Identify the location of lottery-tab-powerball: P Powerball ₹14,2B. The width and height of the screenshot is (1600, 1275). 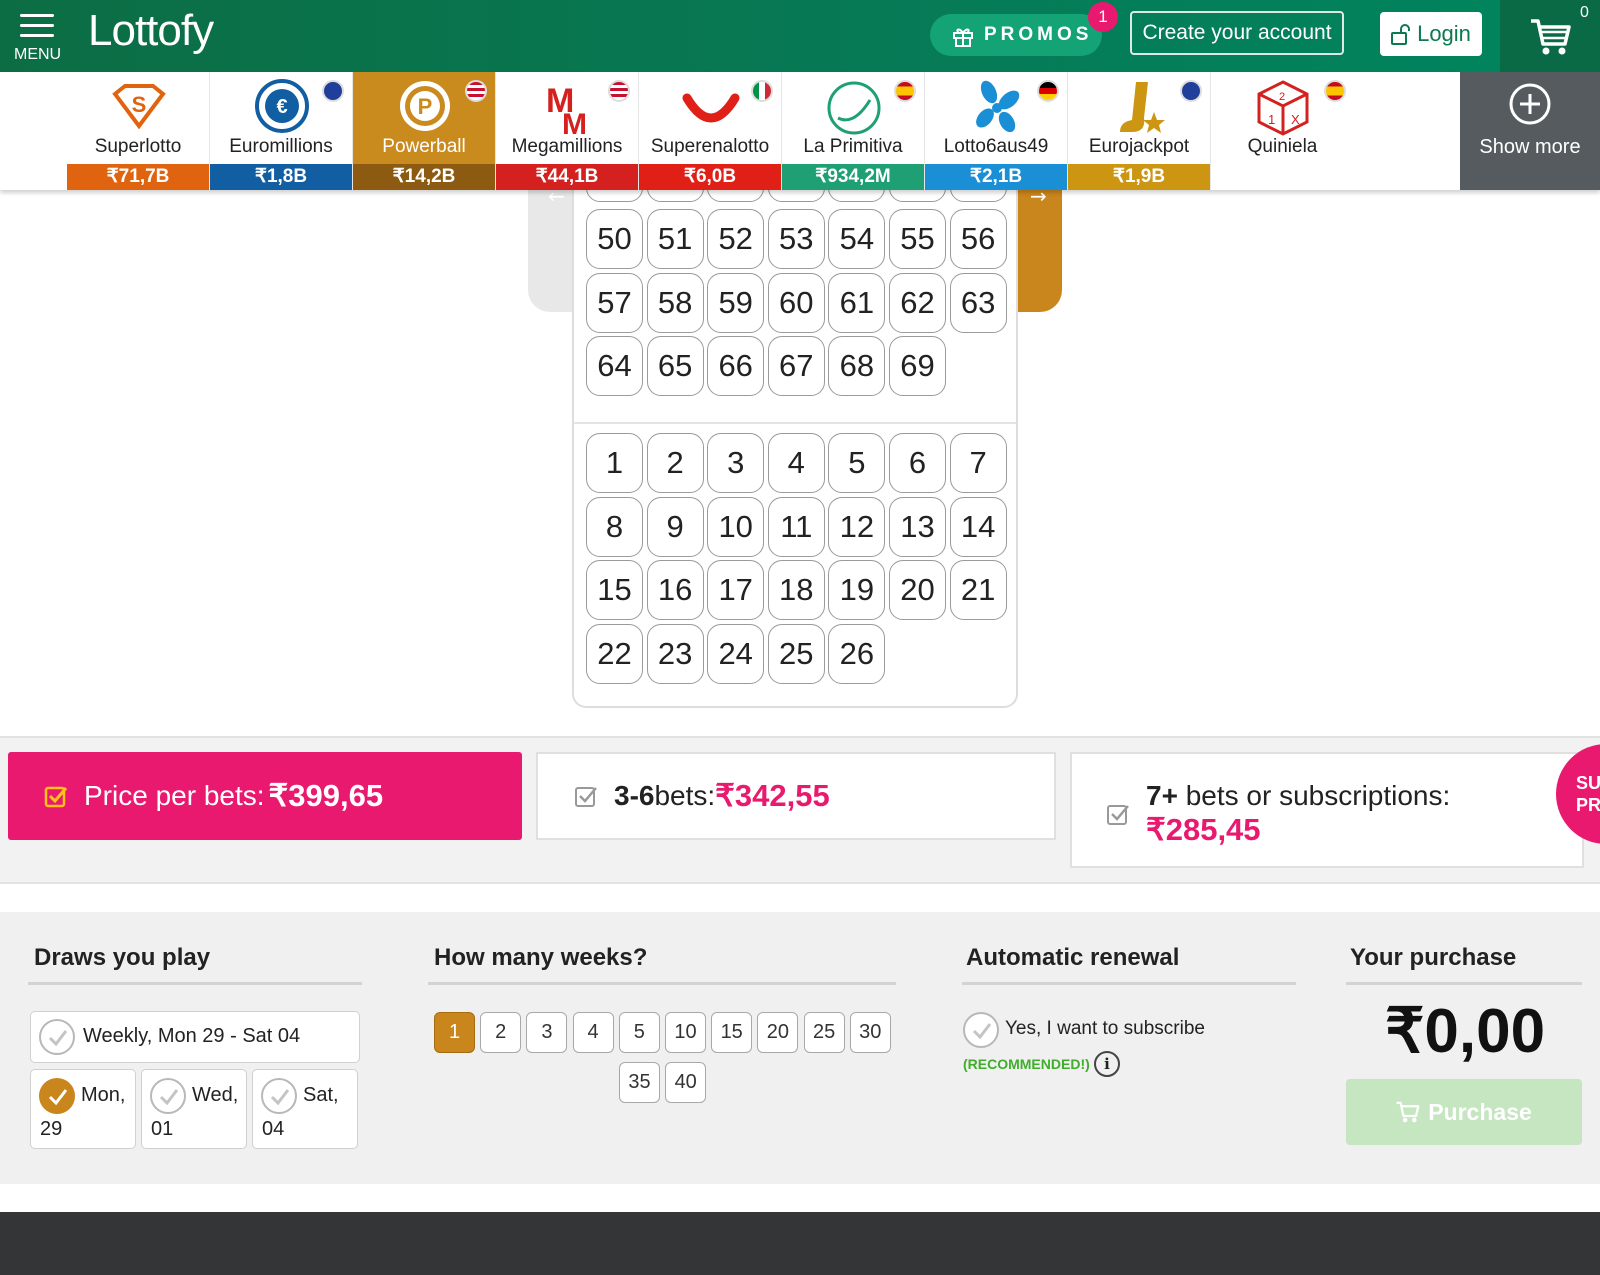
(424, 131).